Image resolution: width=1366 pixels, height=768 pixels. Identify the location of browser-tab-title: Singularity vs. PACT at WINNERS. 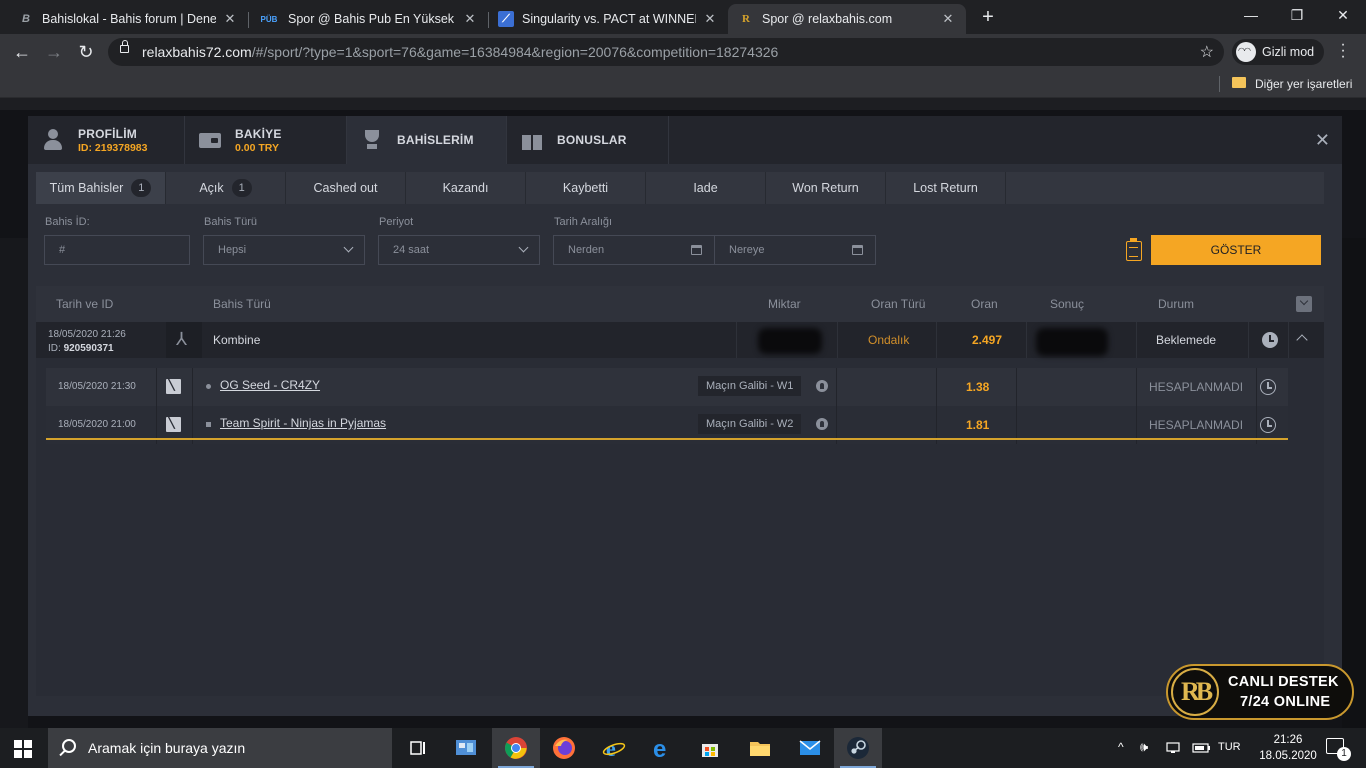
(609, 19).